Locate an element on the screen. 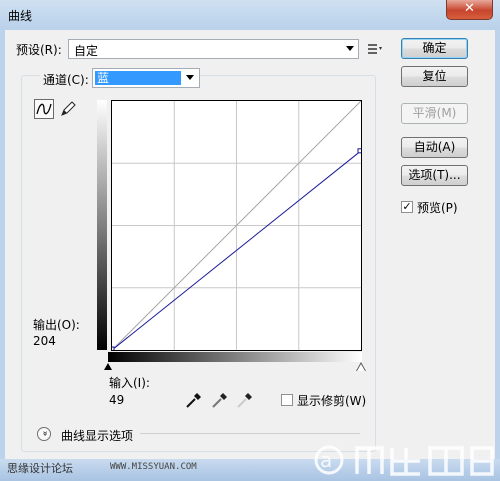 This screenshot has height=481, width=500. channel-select: 蓝 is located at coordinates (146, 78).